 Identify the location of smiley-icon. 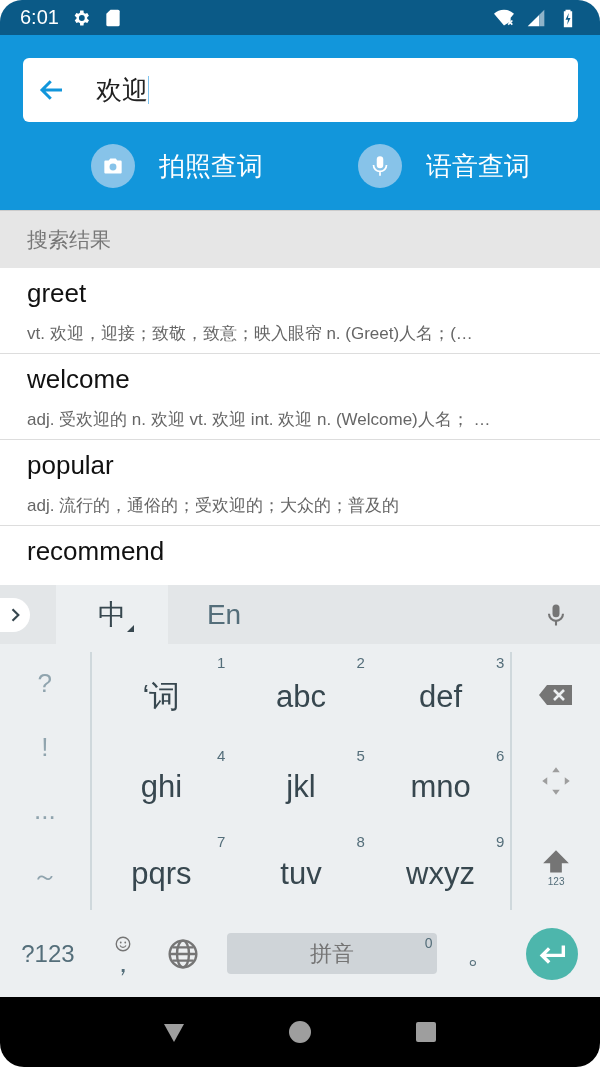
(122, 943).